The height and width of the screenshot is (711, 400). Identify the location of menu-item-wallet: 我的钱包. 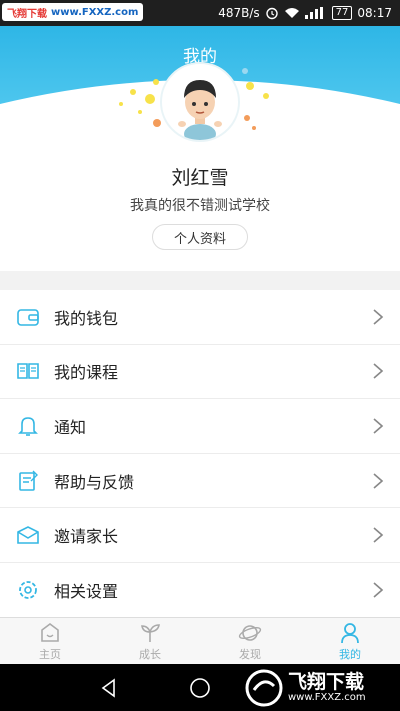
(200, 317).